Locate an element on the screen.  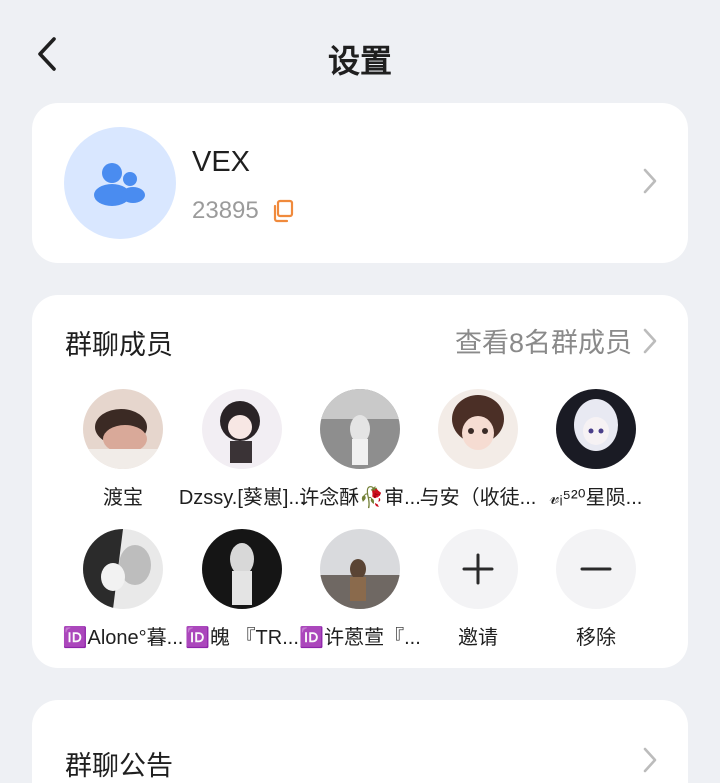
group-avatar is located at coordinates (120, 183).